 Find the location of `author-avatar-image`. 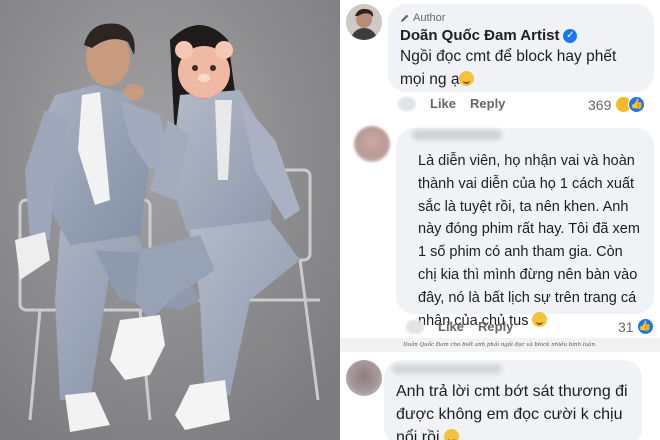

author-avatar-image is located at coordinates (364, 22).